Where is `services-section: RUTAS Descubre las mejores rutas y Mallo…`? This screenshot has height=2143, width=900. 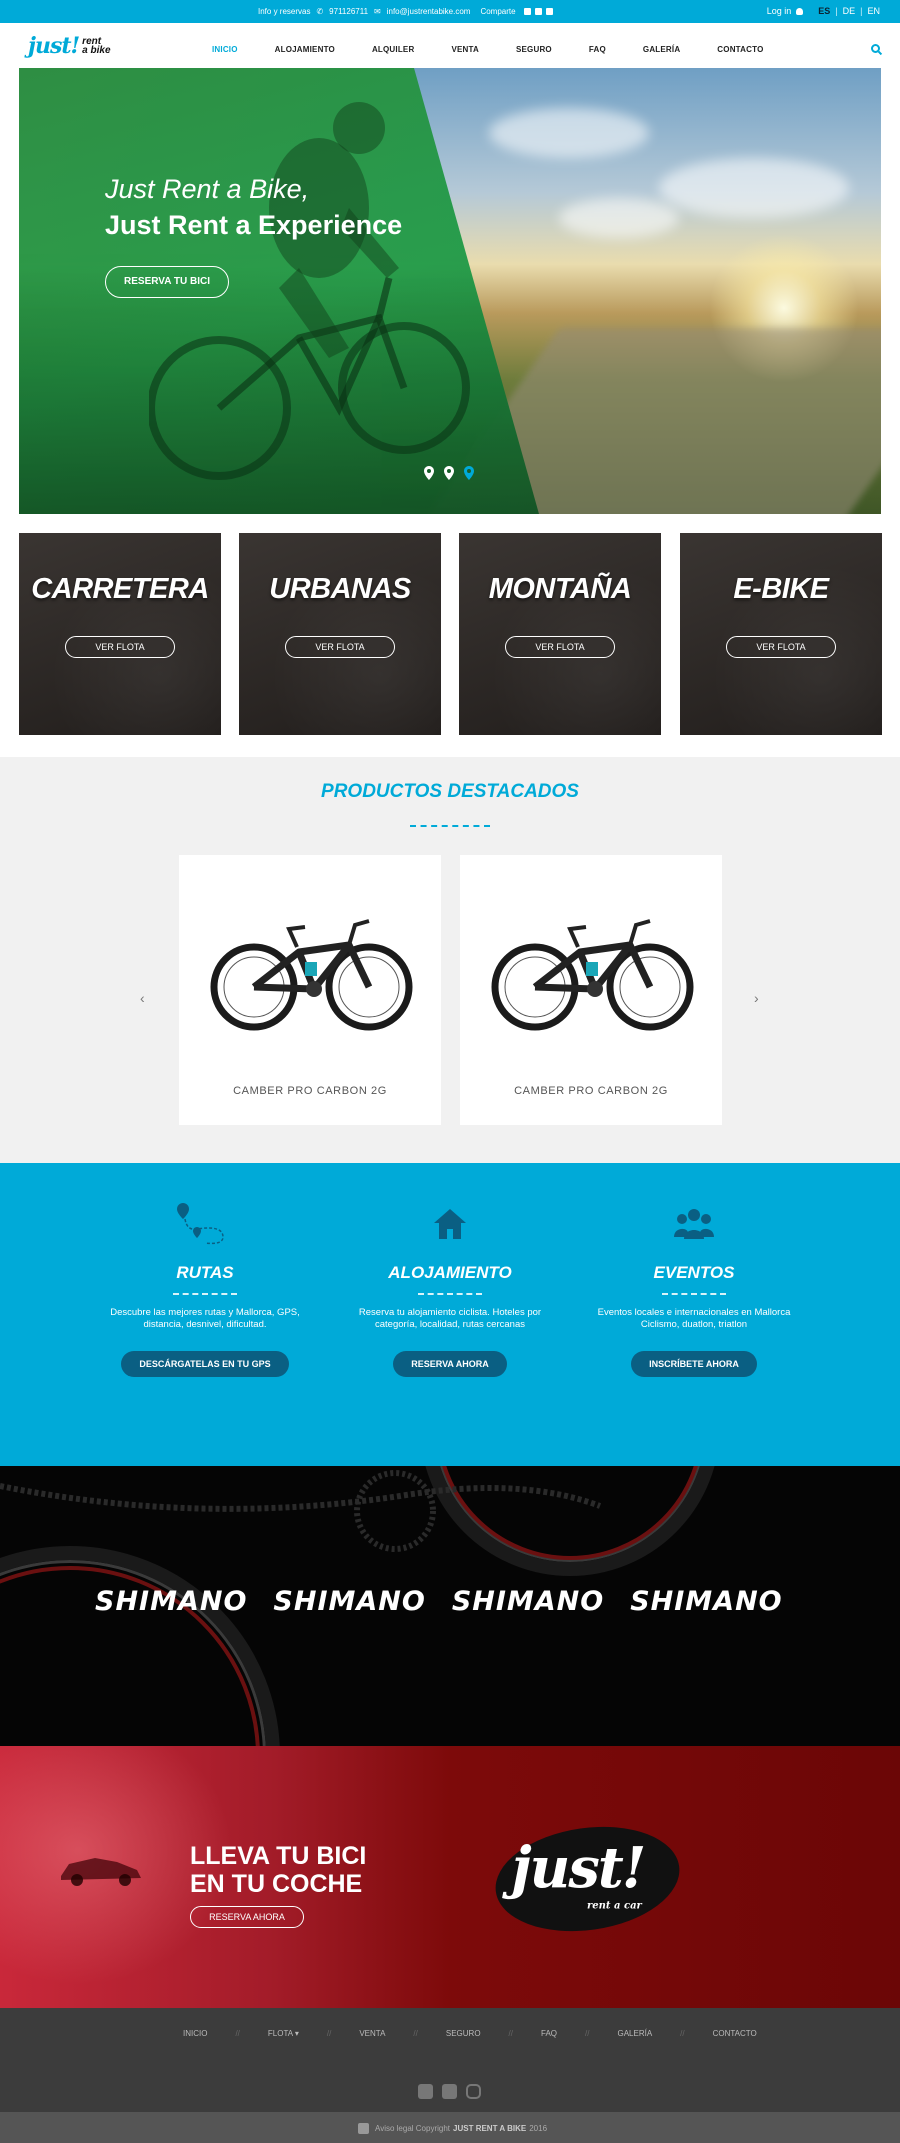 services-section: RUTAS Descubre las mejores rutas y Mallo… is located at coordinates (450, 1314).